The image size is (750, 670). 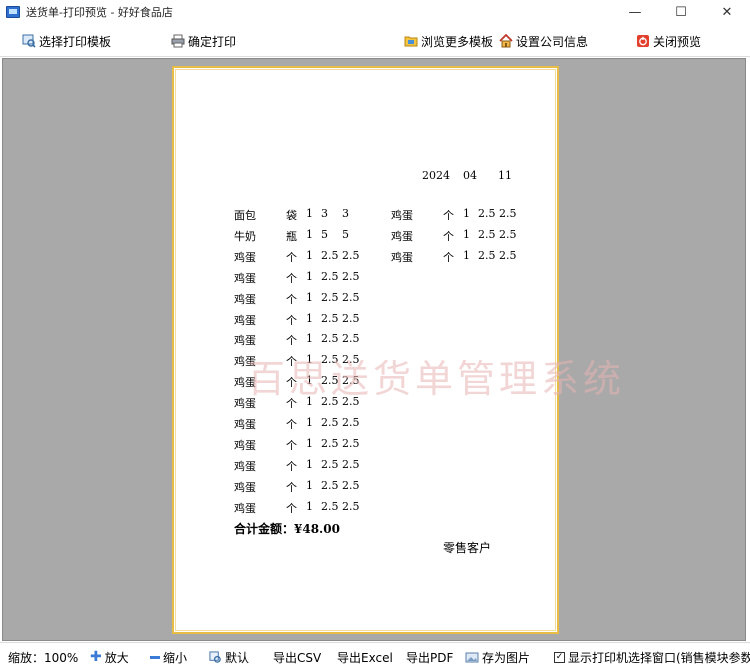 I want to click on show-printer-dialog-checkbox: ✓, so click(x=559, y=657).